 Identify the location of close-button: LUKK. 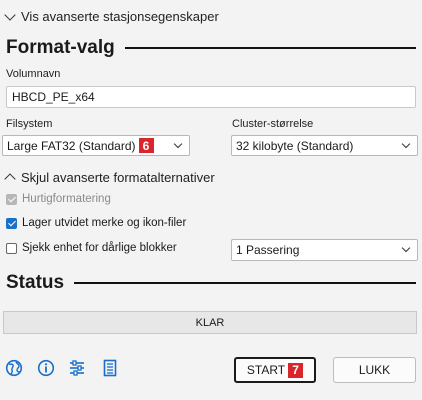
(374, 370).